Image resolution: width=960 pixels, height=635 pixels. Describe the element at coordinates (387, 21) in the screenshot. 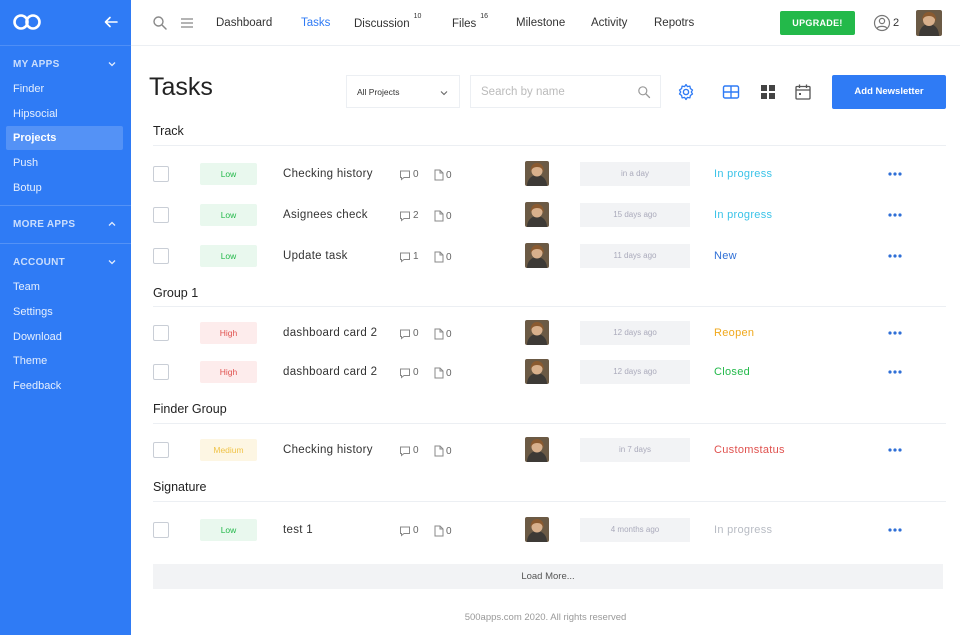

I see `tab-discussion: Discussion10` at that location.